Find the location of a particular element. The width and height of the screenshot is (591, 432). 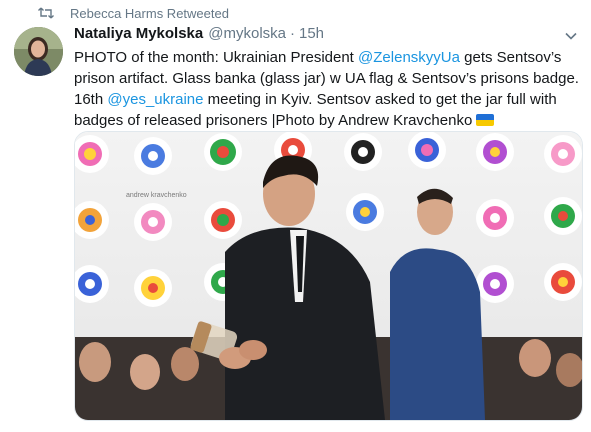

retweeted-by-text: Rebecca Harms Retweeted is located at coordinates (149, 13).